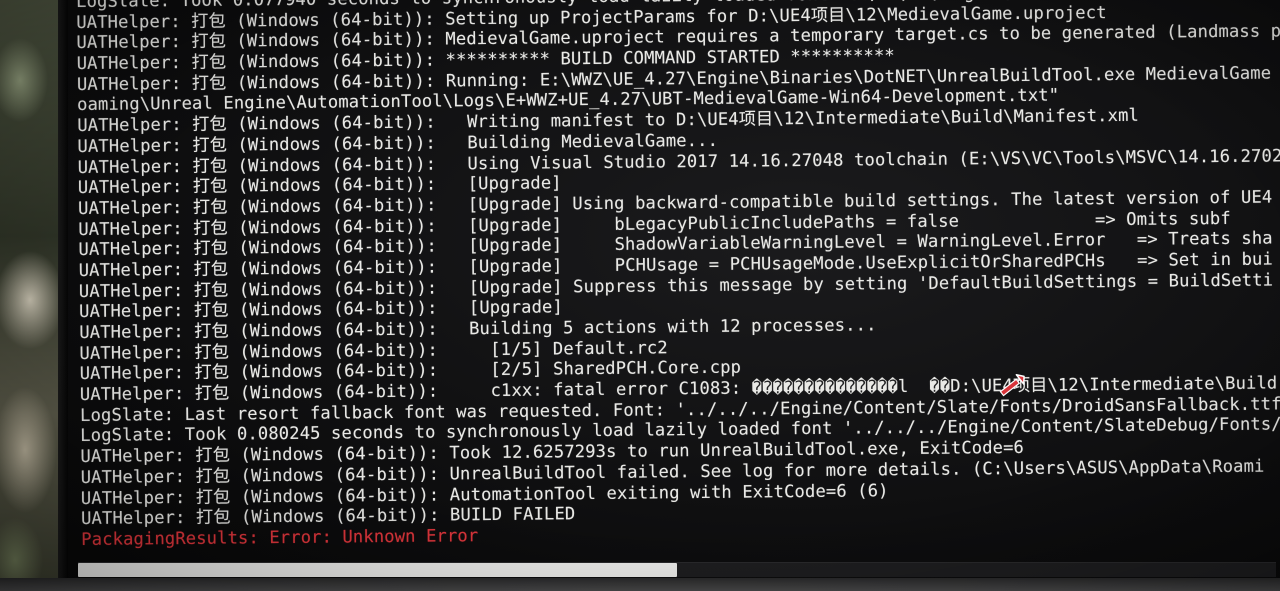  What do you see at coordinates (63, 295) in the screenshot?
I see `monitor-bezel` at bounding box center [63, 295].